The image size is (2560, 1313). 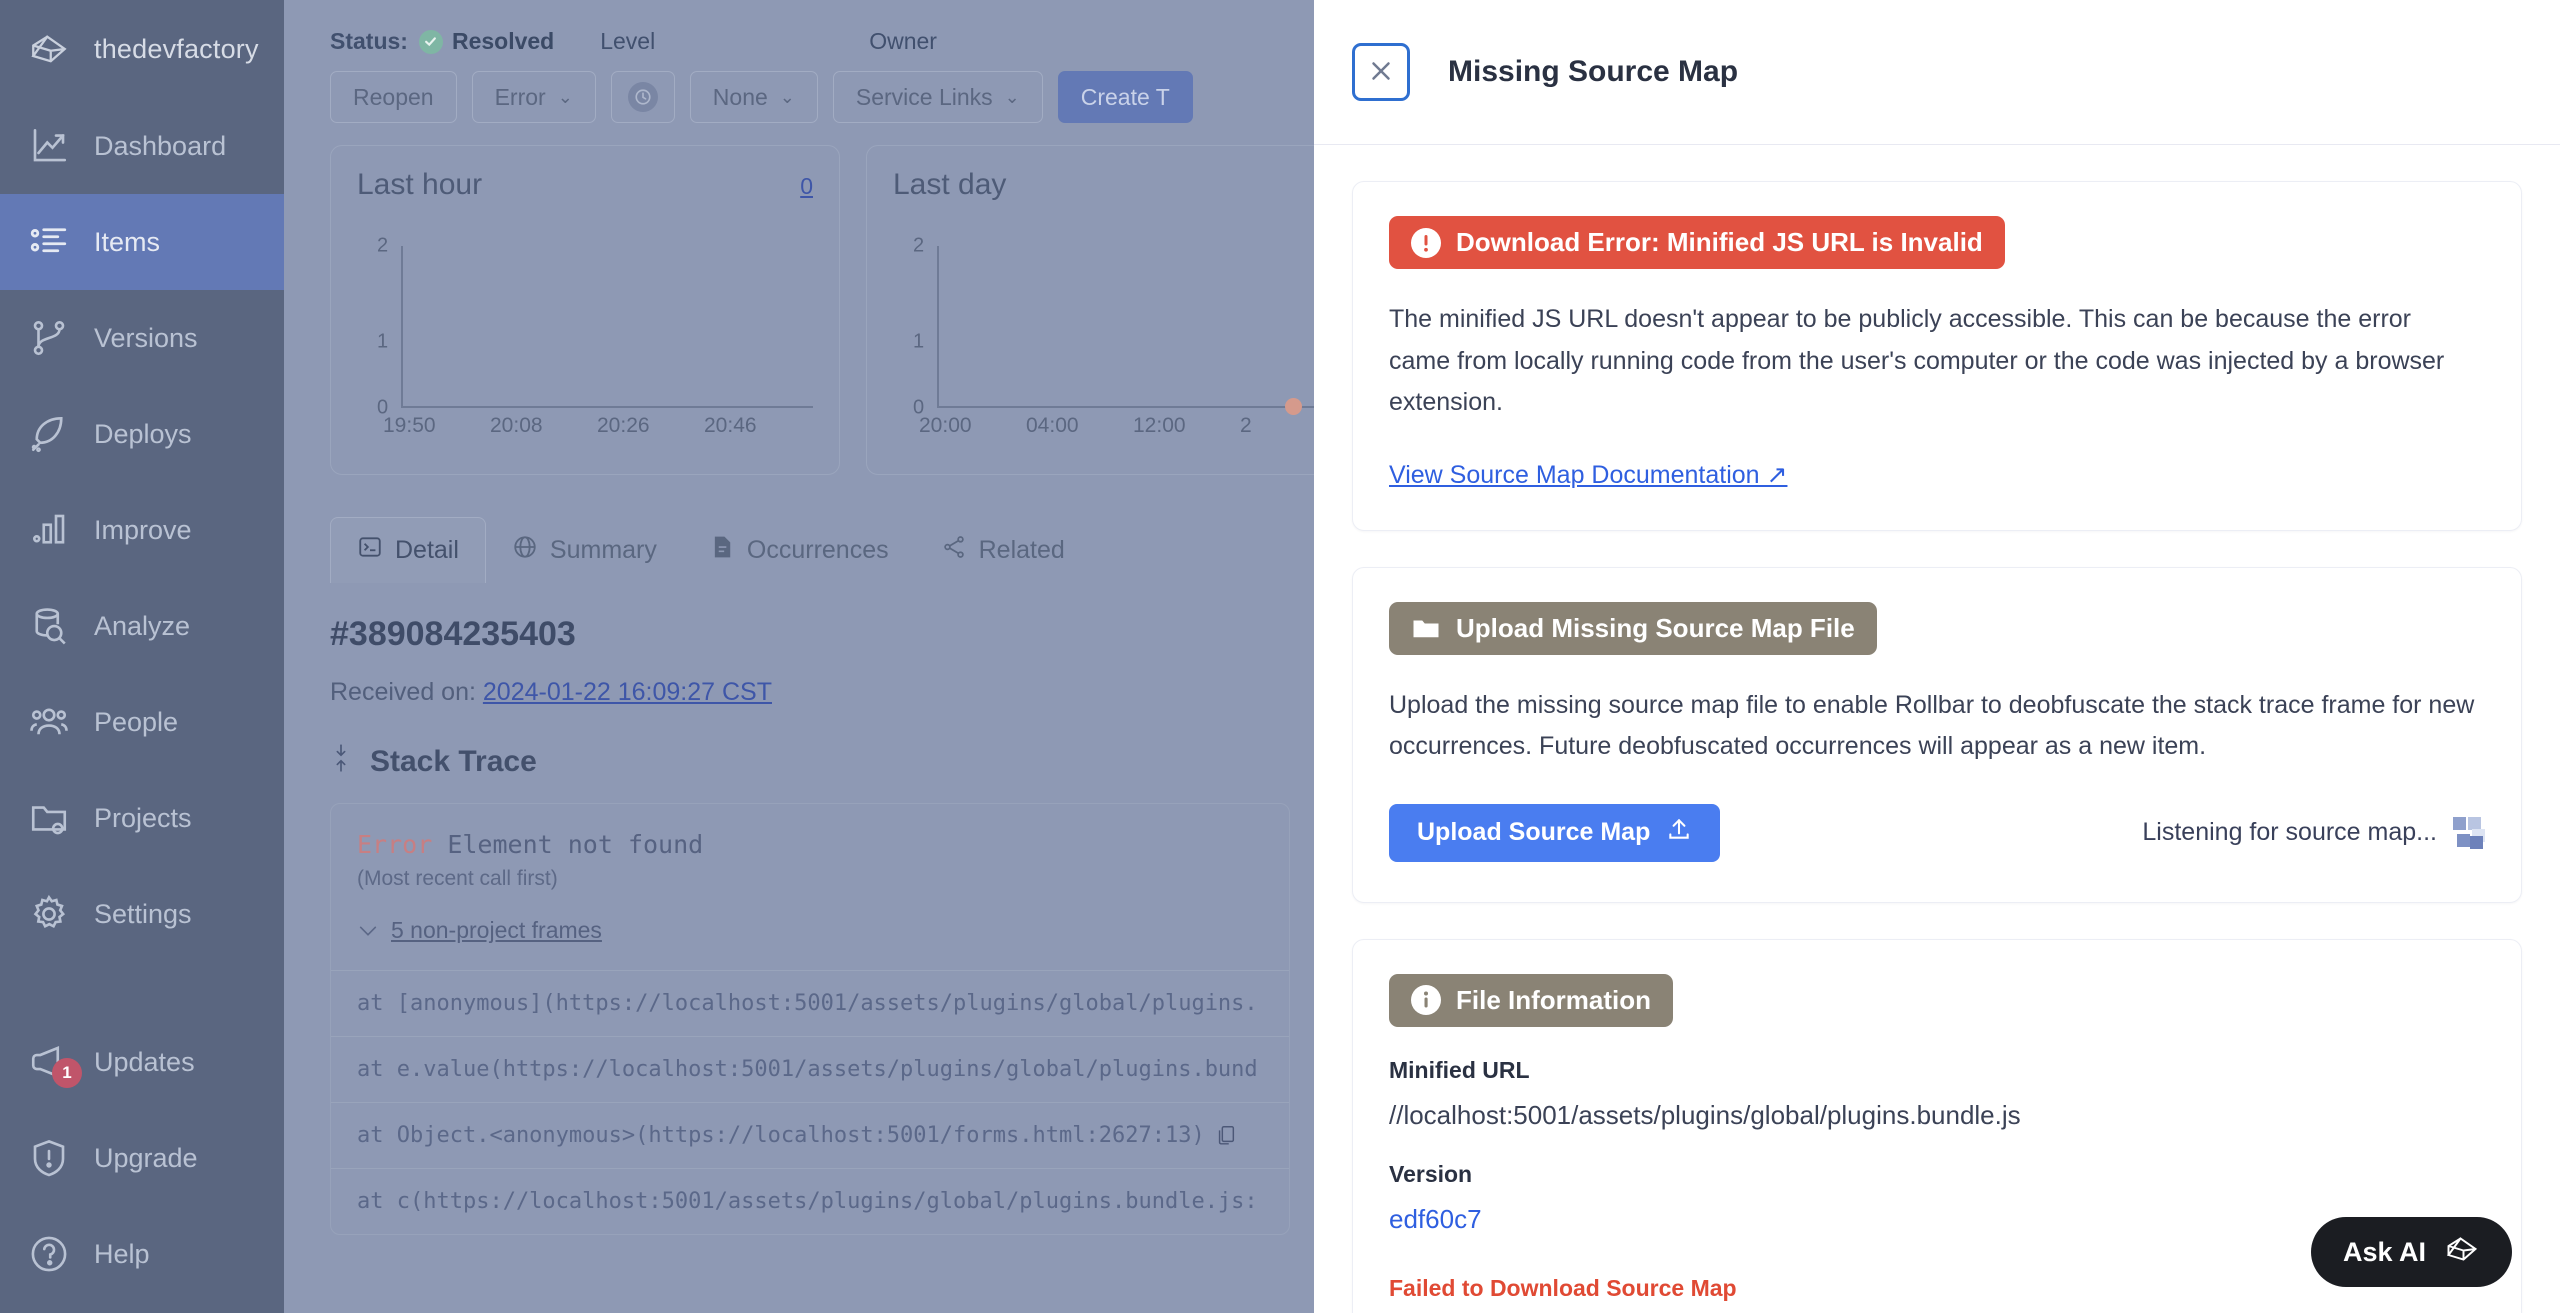 I want to click on item-status-row: Status: Resolved Level Owner, so click(x=812, y=32).